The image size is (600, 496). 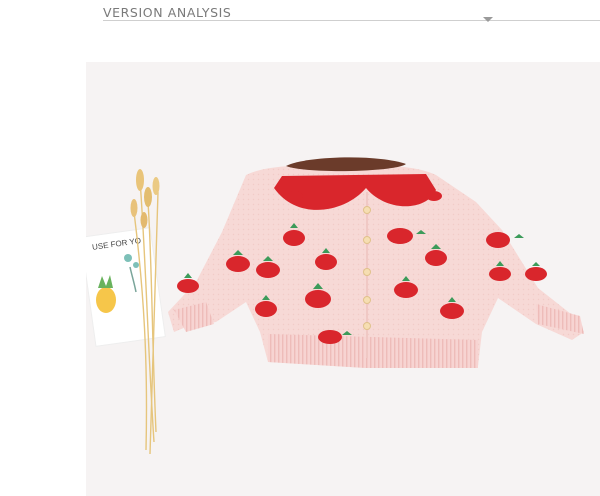 I want to click on divider-arrow-icon, so click(x=488, y=19).